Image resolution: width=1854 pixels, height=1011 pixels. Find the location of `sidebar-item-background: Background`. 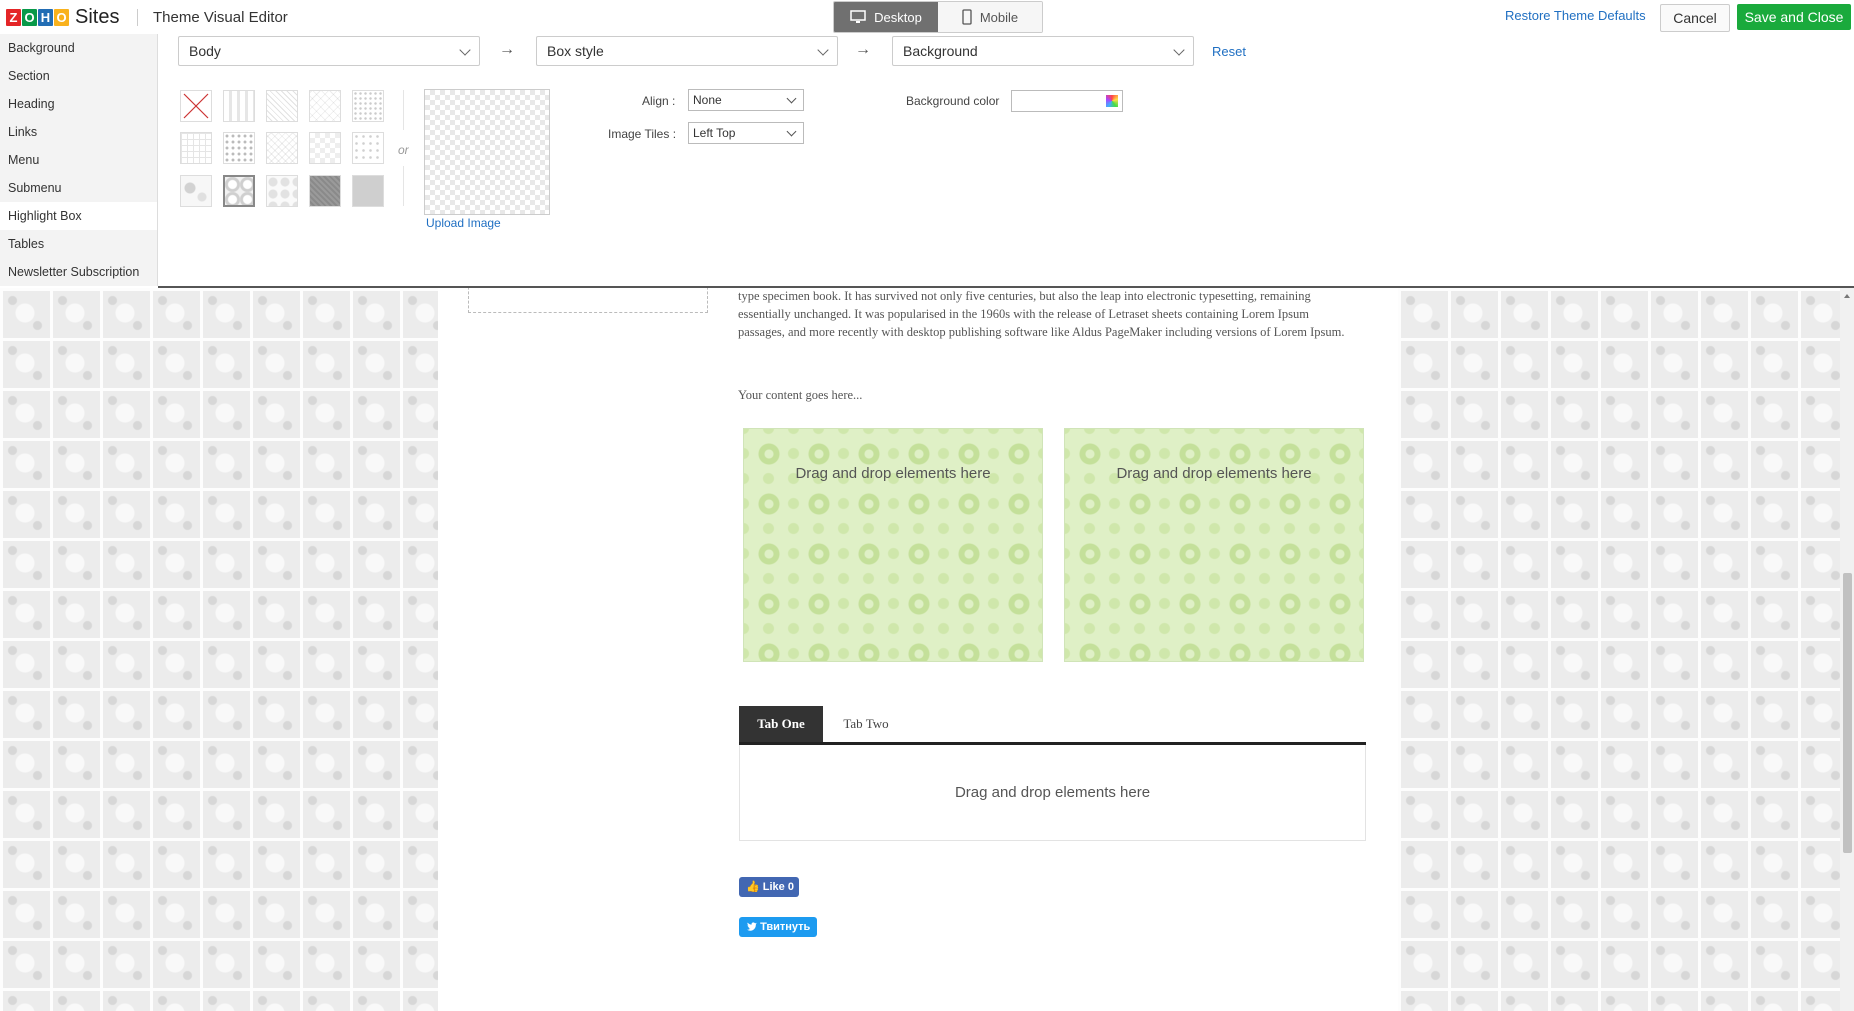

sidebar-item-background: Background is located at coordinates (78, 48).